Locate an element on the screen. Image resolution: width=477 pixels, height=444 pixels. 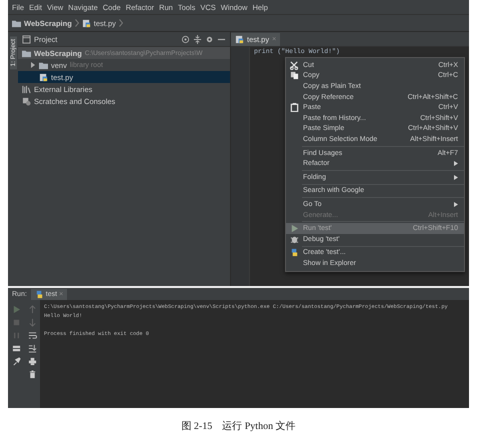
trash-icon is located at coordinates (32, 374).